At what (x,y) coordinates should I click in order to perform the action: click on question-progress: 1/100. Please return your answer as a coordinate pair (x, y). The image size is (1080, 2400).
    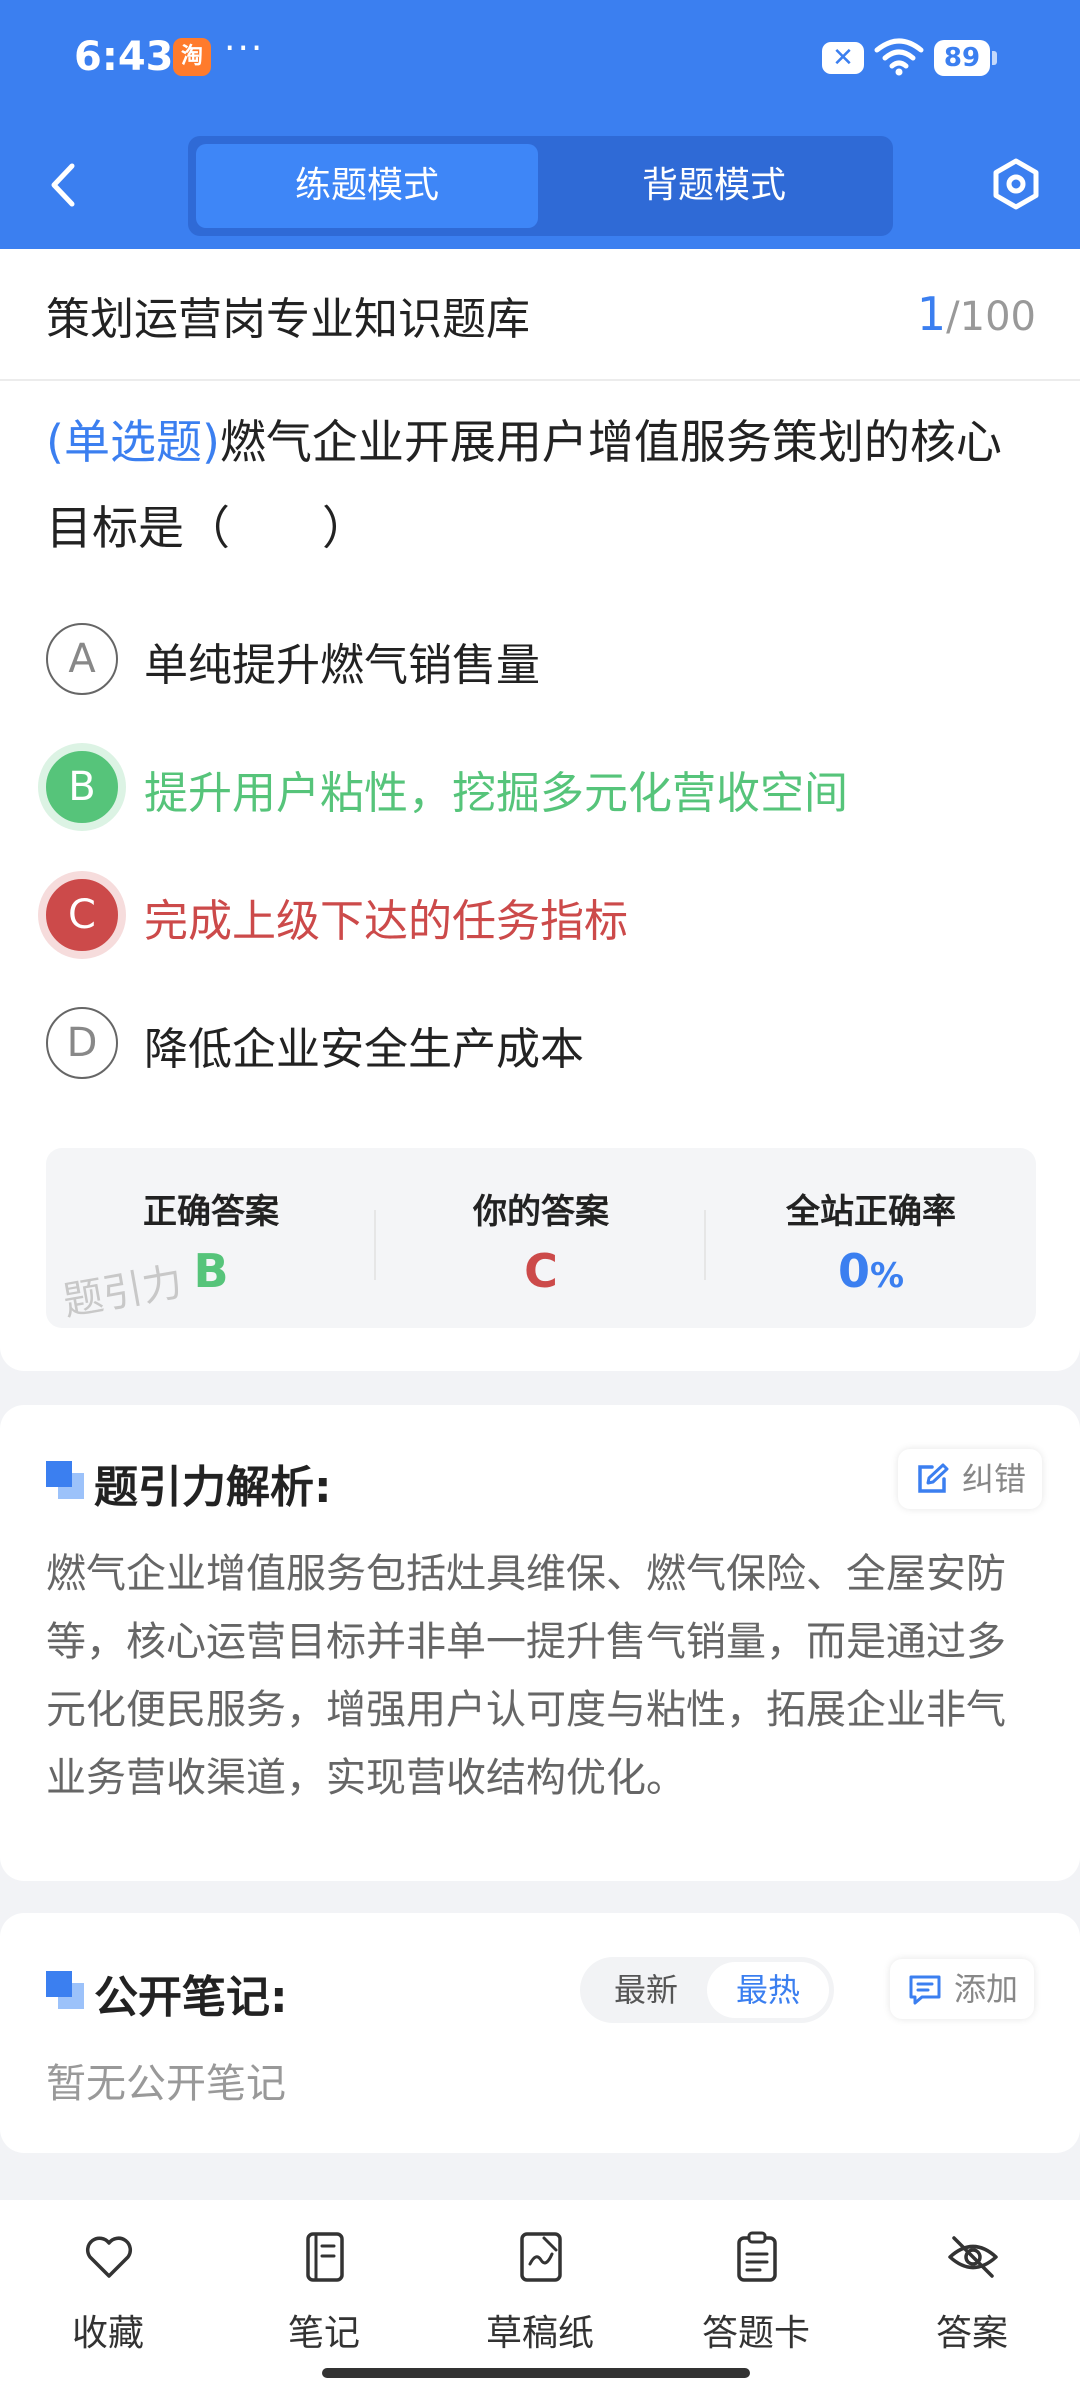
    Looking at the image, I should click on (976, 314).